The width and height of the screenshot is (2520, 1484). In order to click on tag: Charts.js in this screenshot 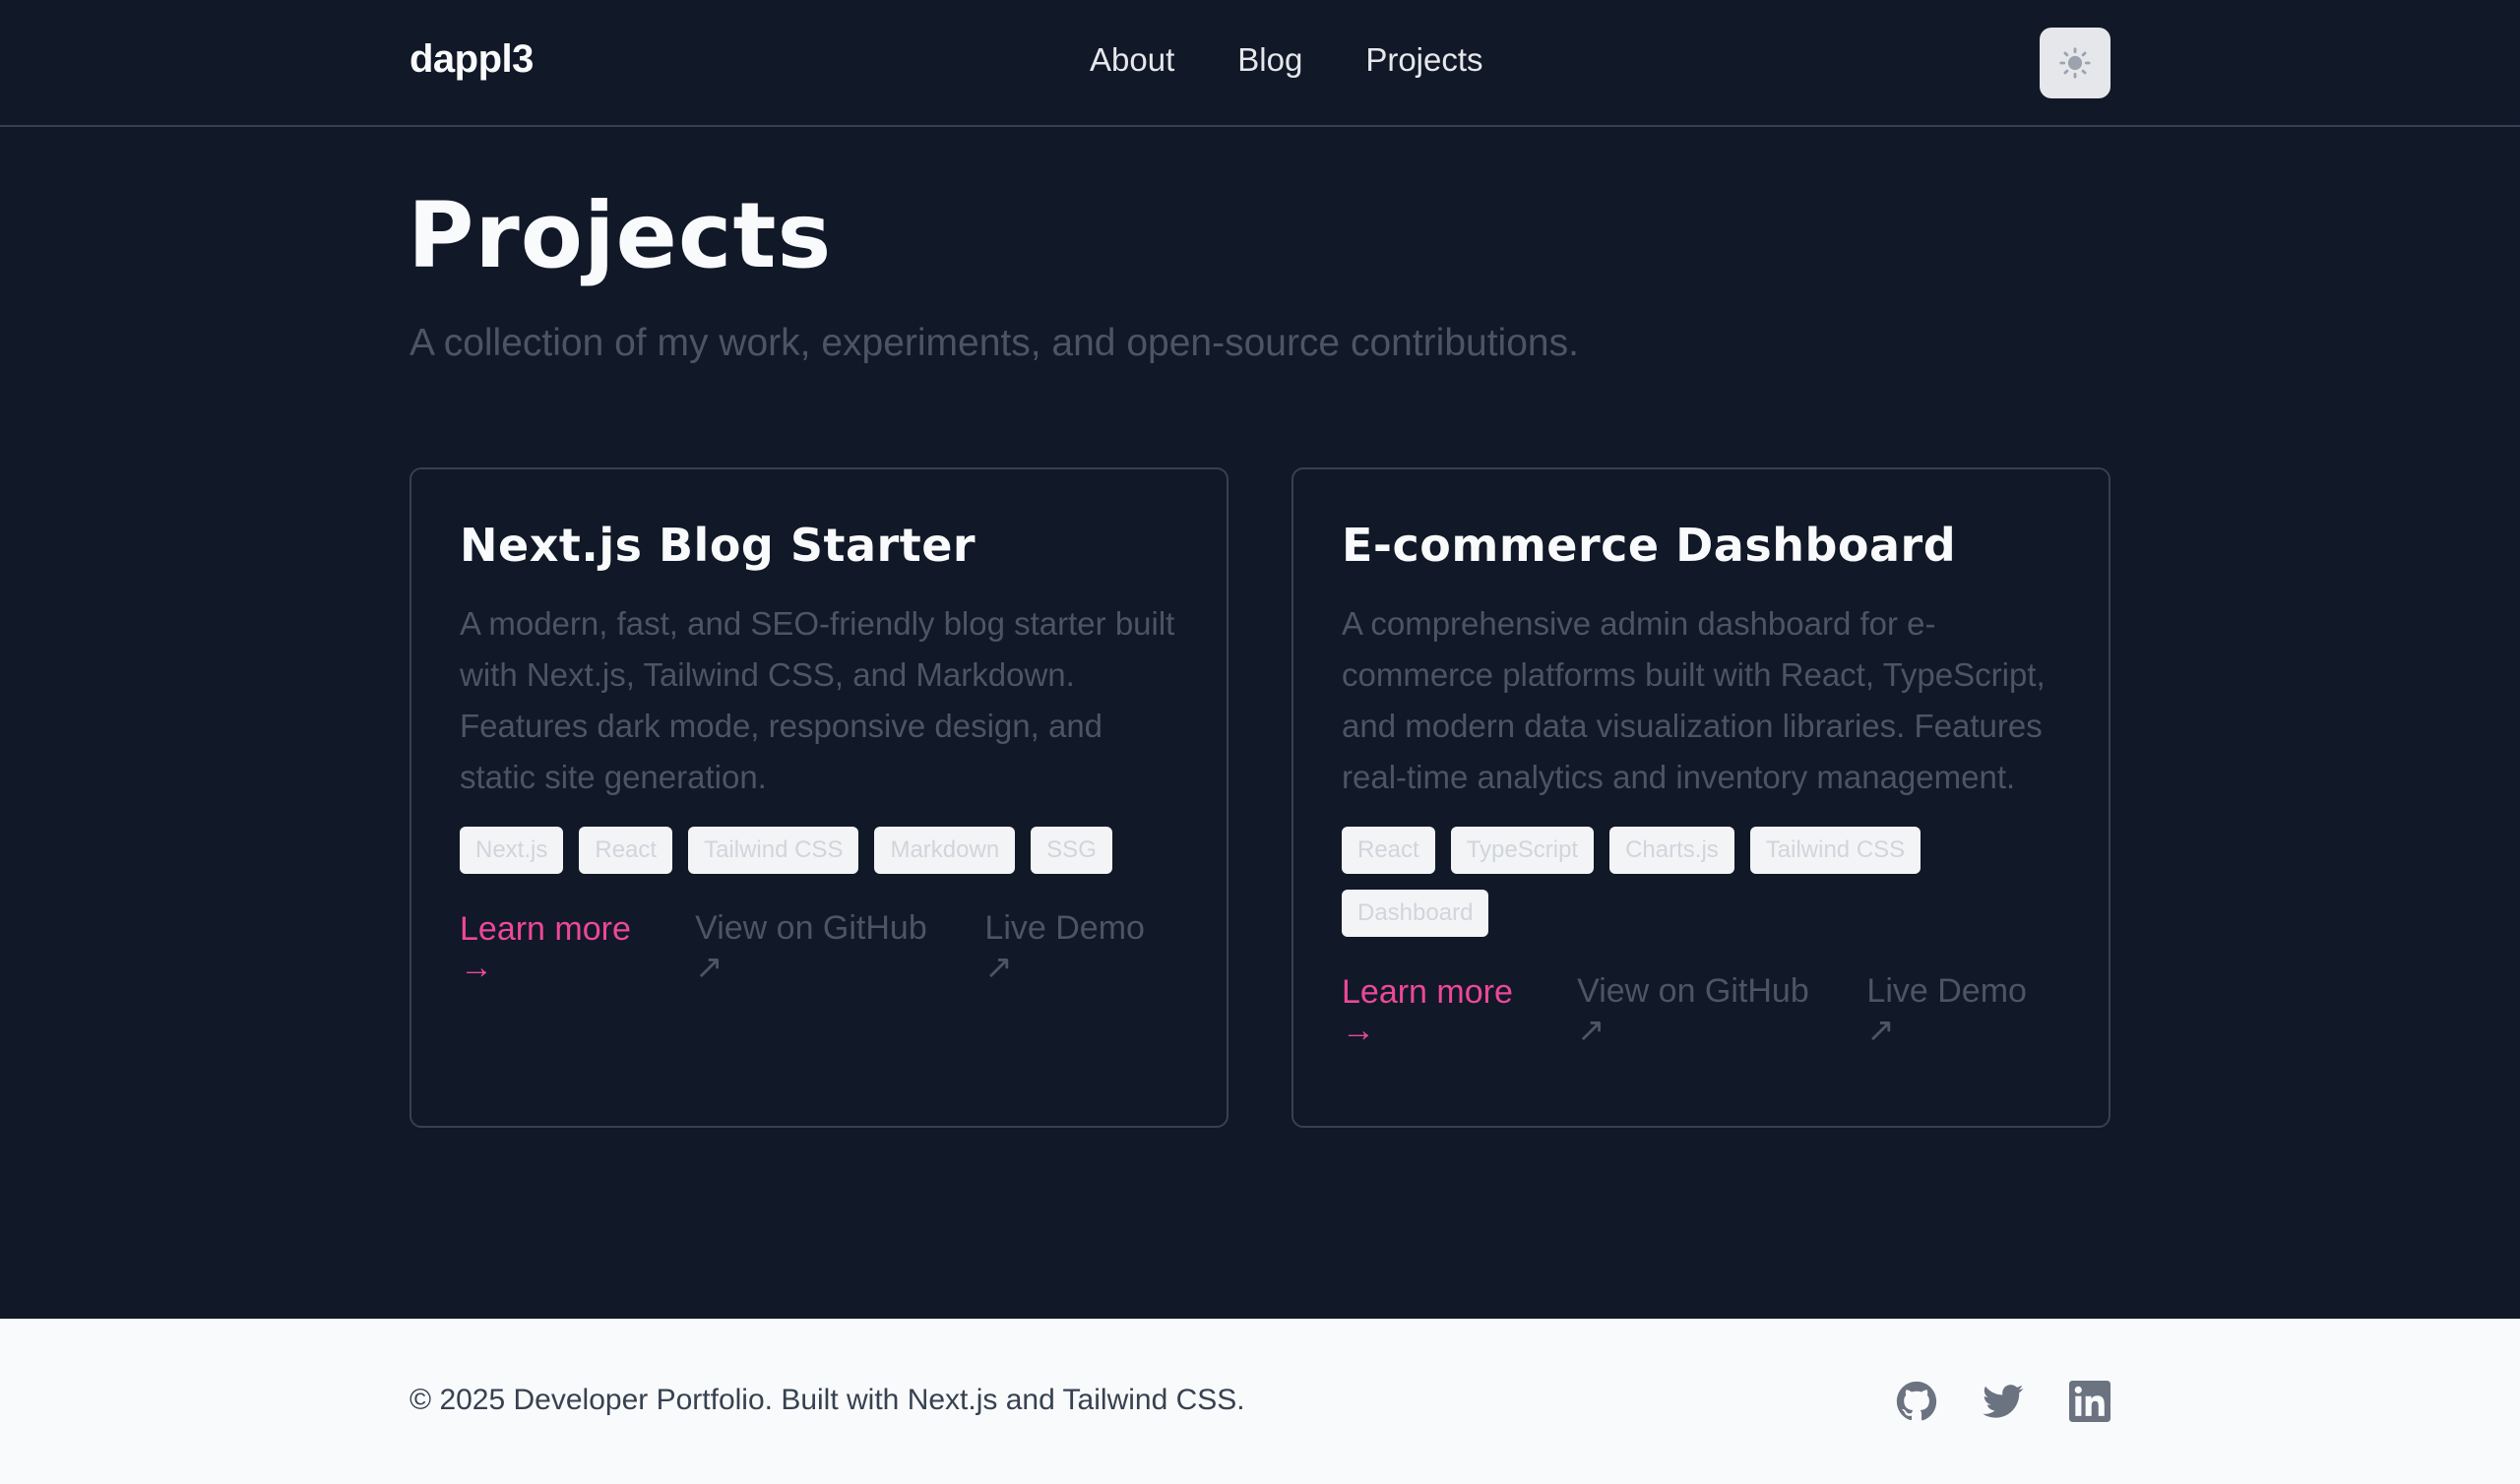, I will do `click(1671, 851)`.